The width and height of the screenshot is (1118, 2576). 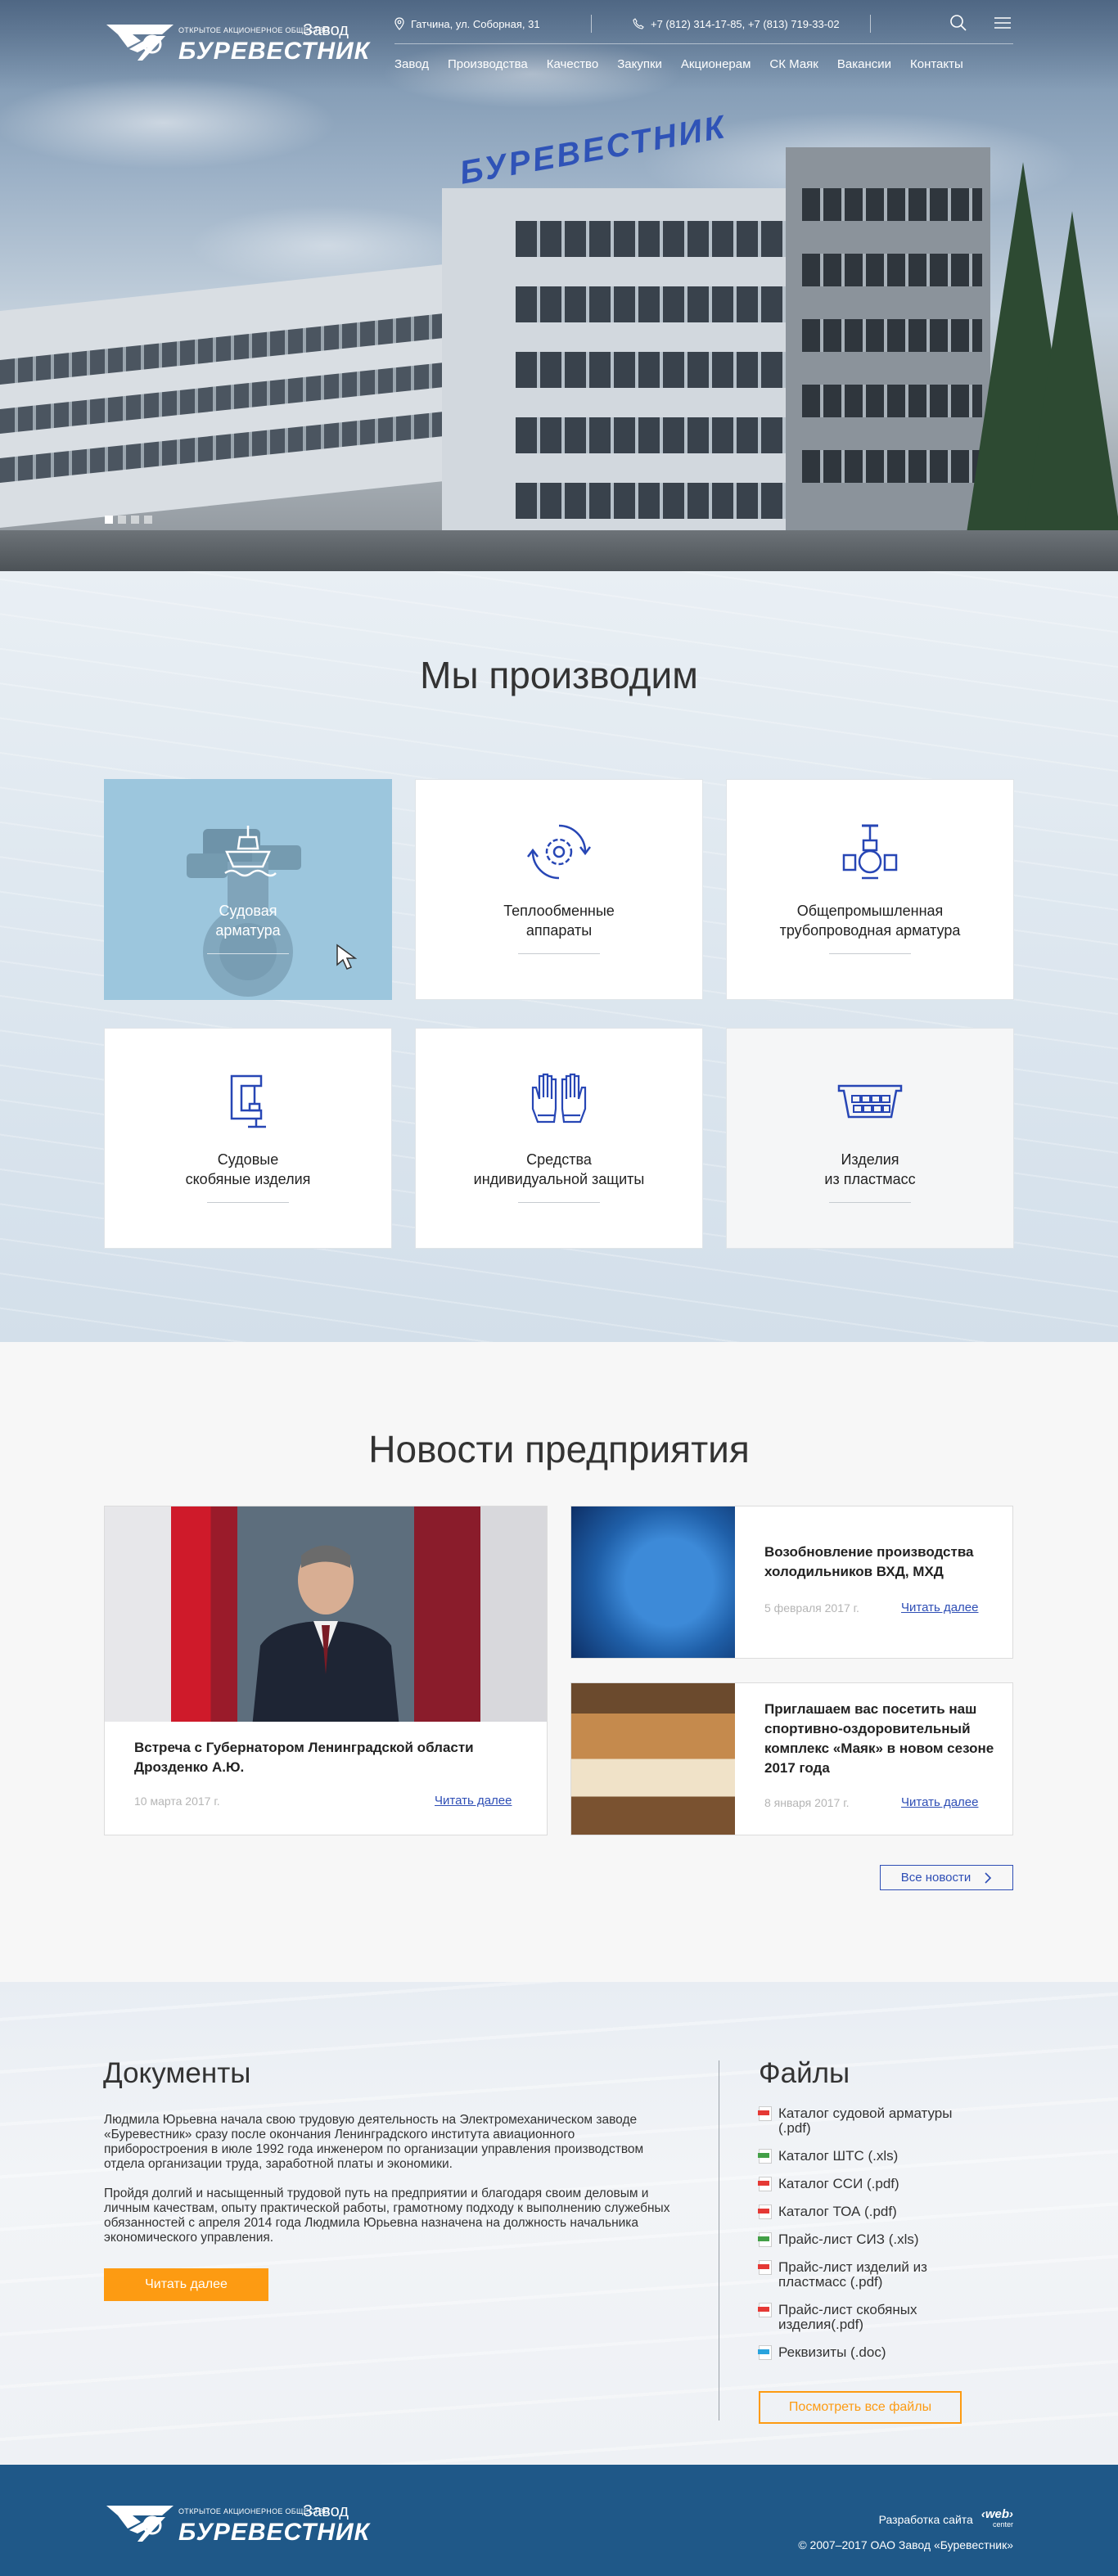 What do you see at coordinates (897, 2352) in the screenshot?
I see `file-link: Реквизиты (.doc)` at bounding box center [897, 2352].